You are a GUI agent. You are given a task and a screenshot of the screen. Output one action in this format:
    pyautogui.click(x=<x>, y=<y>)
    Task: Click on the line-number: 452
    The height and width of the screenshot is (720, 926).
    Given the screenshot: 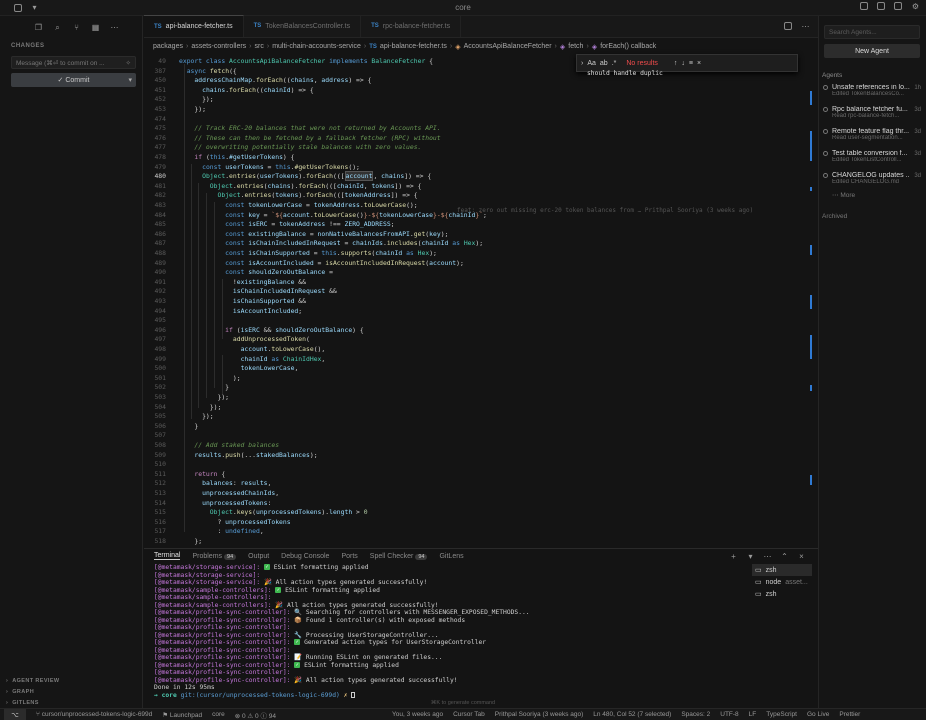 What is the action you would take?
    pyautogui.click(x=160, y=99)
    